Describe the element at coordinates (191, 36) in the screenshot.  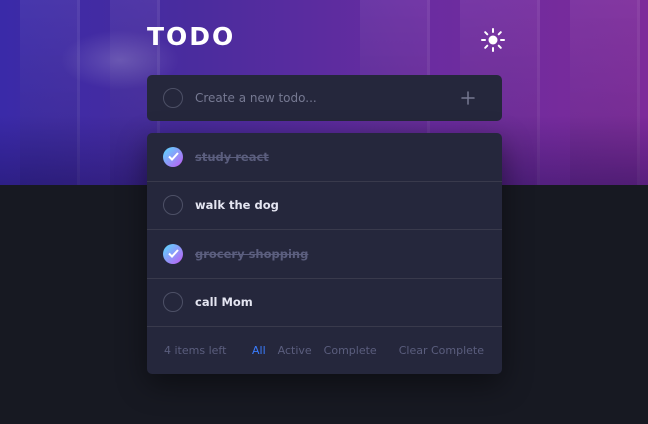
I see `app-title: TODO` at that location.